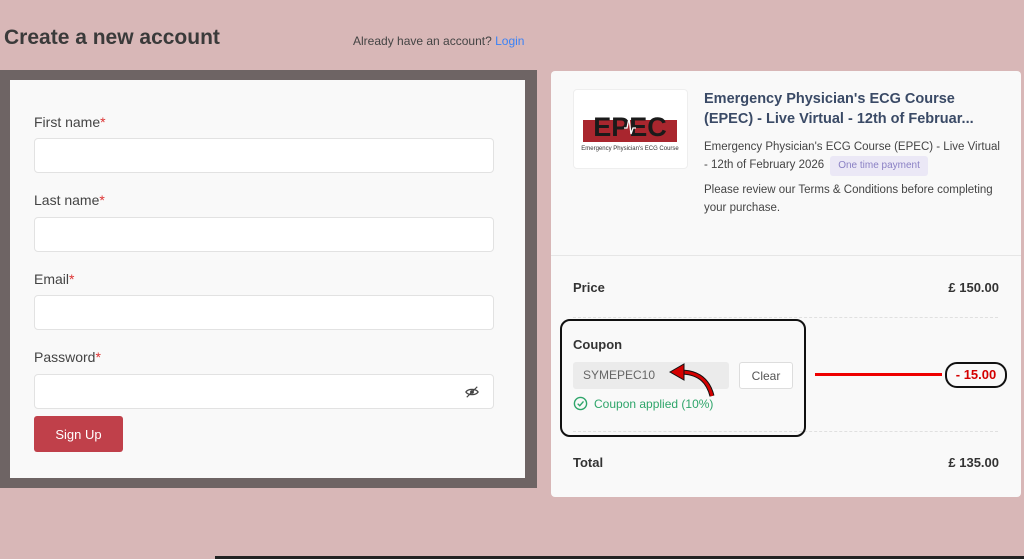 The height and width of the screenshot is (559, 1024). What do you see at coordinates (112, 37) in the screenshot?
I see `page-title: Create a new account` at bounding box center [112, 37].